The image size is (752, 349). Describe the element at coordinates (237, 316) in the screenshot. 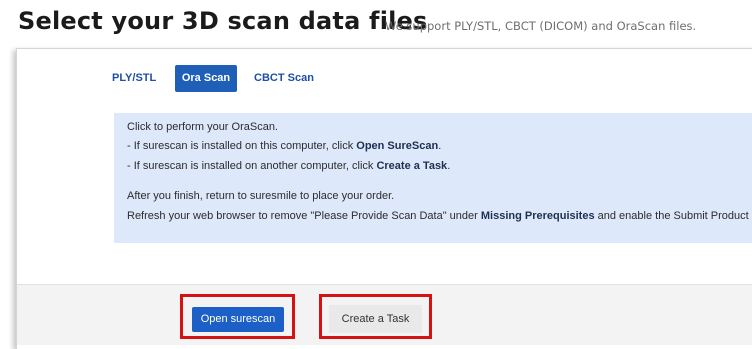

I see `highlight-box-open-surescan` at that location.